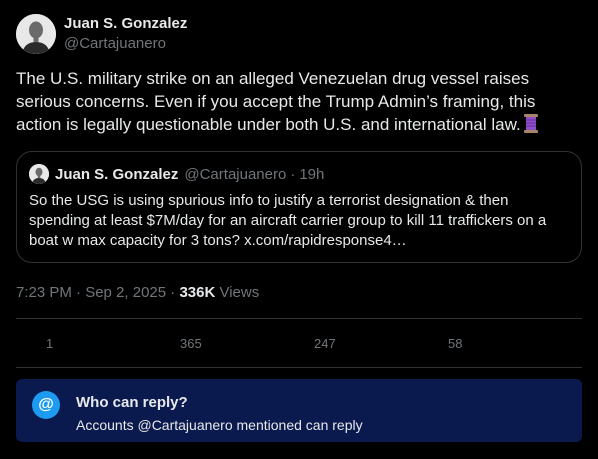 Image resolution: width=598 pixels, height=459 pixels. I want to click on author-name: Juan S. Gonzalez, so click(125, 24).